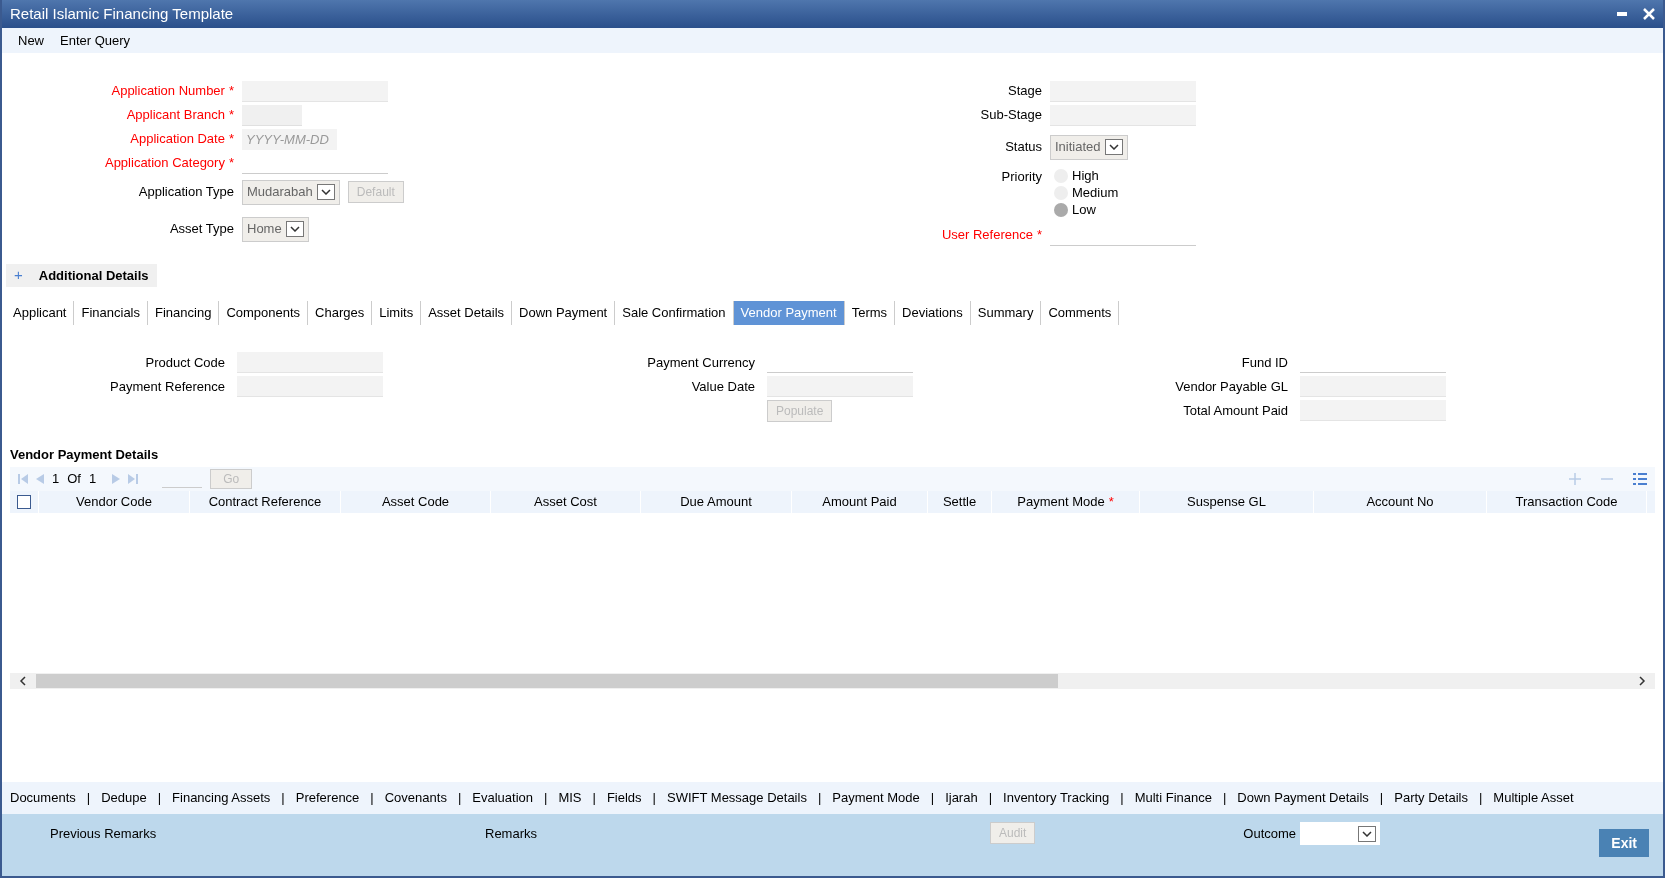 The height and width of the screenshot is (878, 1665). Describe the element at coordinates (133, 478) in the screenshot. I see `last-page-icon` at that location.